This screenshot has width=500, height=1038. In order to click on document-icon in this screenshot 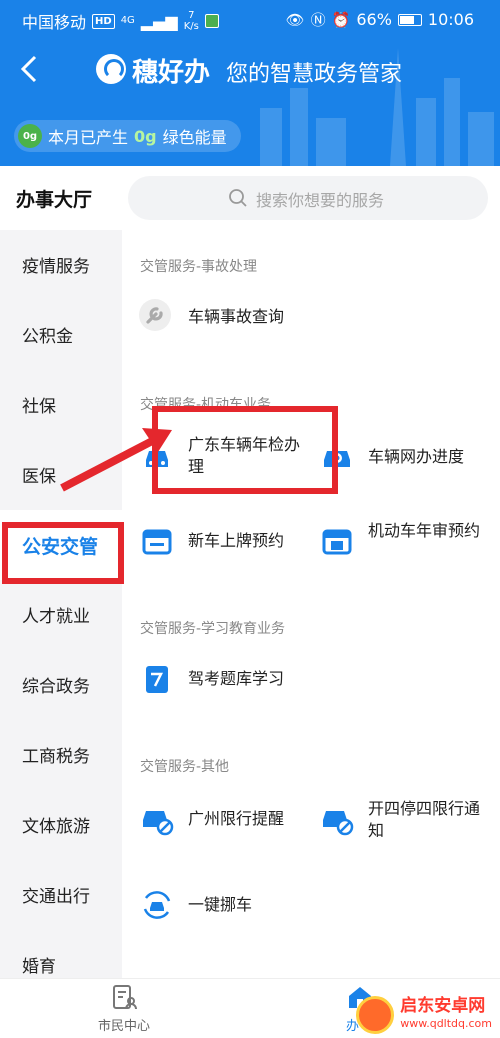, I will do `click(157, 679)`.